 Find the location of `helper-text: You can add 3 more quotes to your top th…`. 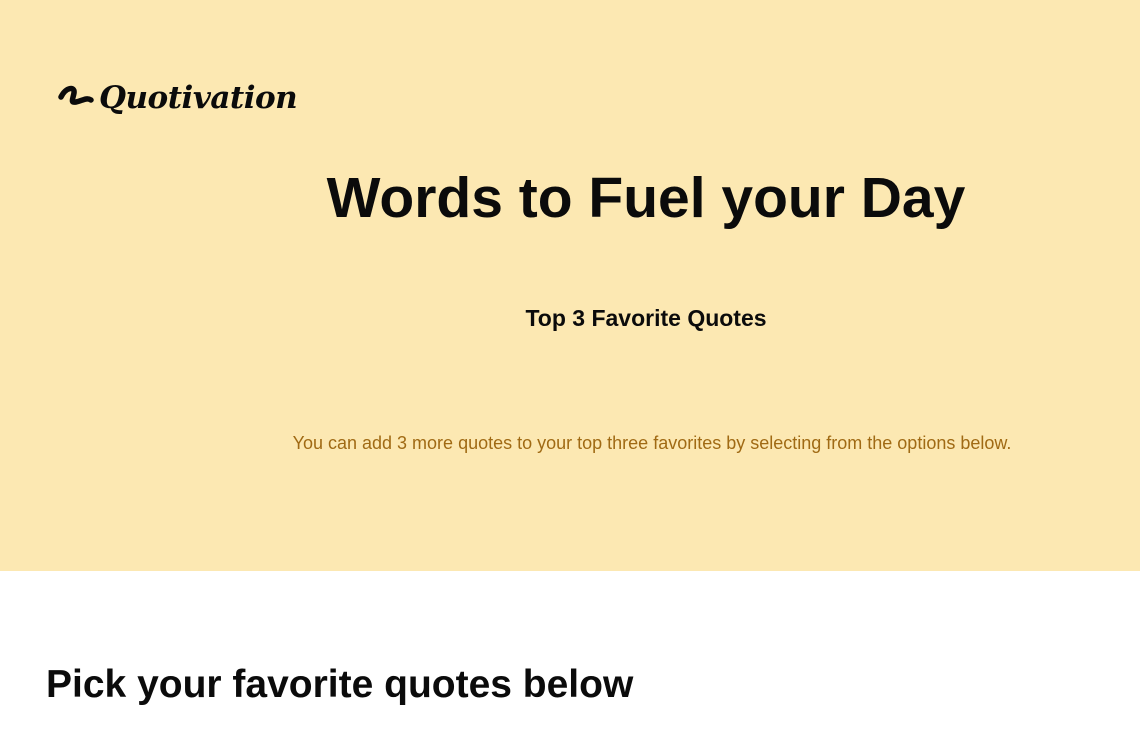

helper-text: You can add 3 more quotes to your top th… is located at coordinates (652, 443).